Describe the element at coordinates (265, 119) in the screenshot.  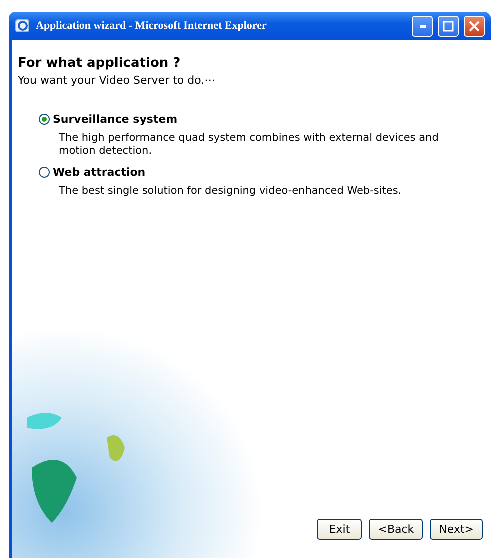
I see `radio-option: Surveillance system` at that location.